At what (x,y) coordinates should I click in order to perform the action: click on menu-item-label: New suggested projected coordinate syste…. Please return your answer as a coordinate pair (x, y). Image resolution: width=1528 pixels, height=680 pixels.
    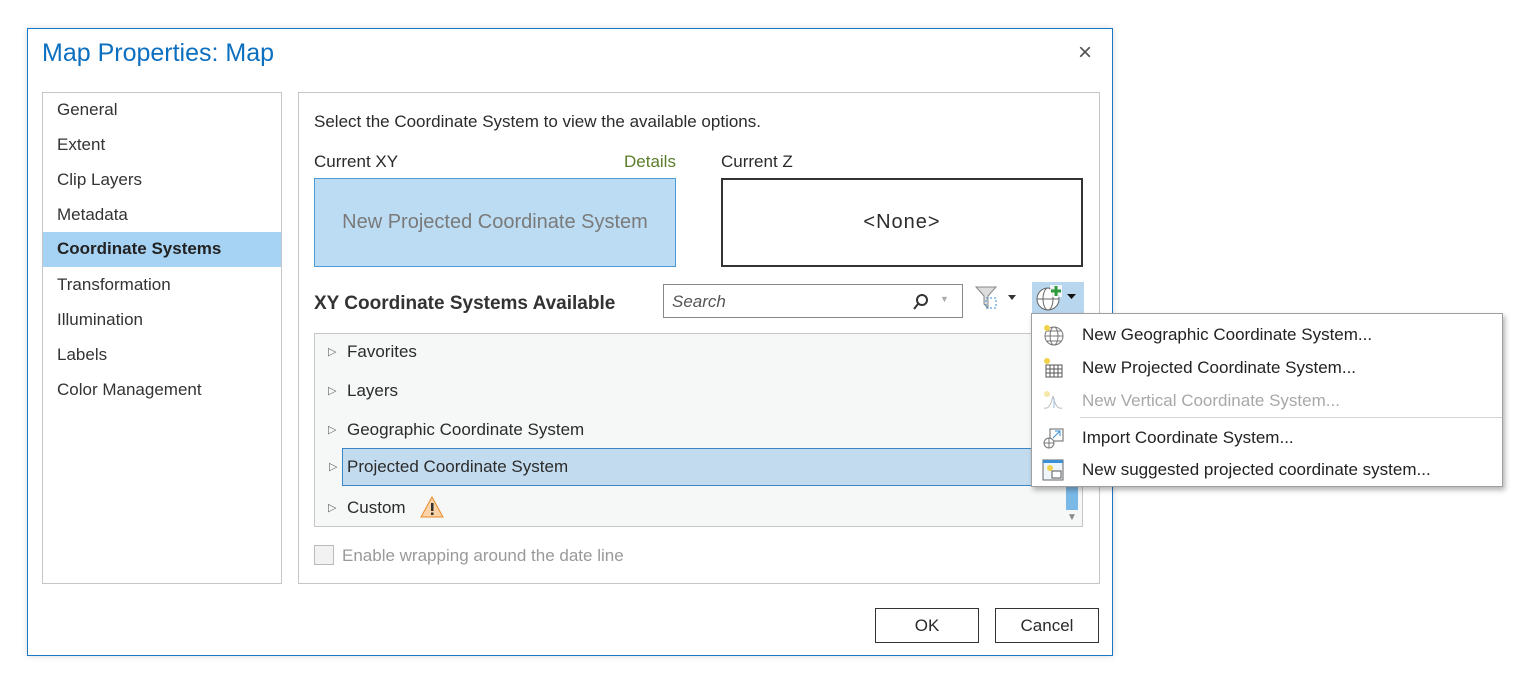
    Looking at the image, I should click on (1256, 469).